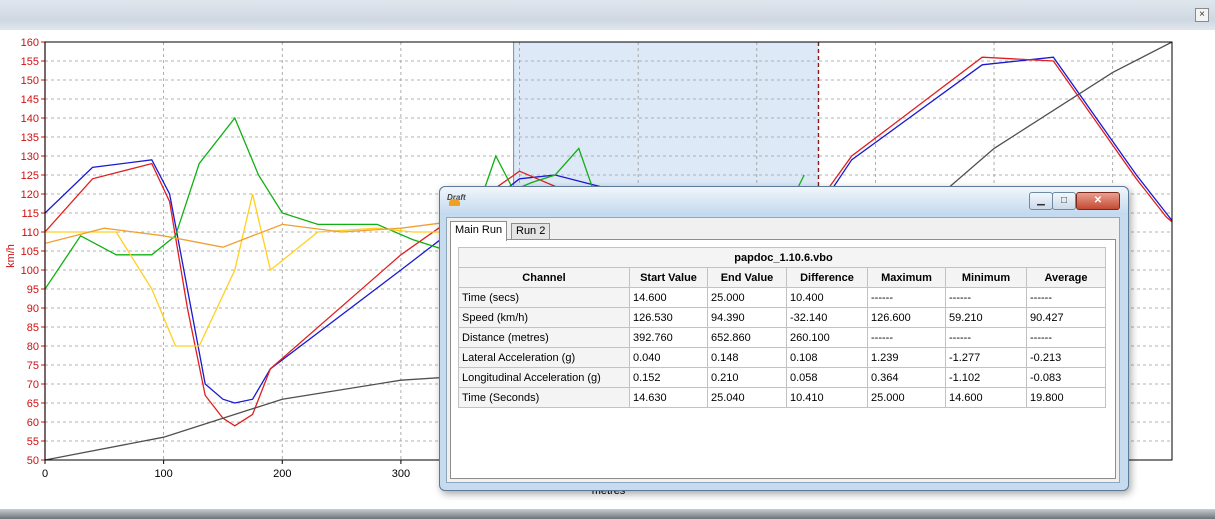  Describe the element at coordinates (30, 119) in the screenshot. I see `y-tick-label: 140` at that location.